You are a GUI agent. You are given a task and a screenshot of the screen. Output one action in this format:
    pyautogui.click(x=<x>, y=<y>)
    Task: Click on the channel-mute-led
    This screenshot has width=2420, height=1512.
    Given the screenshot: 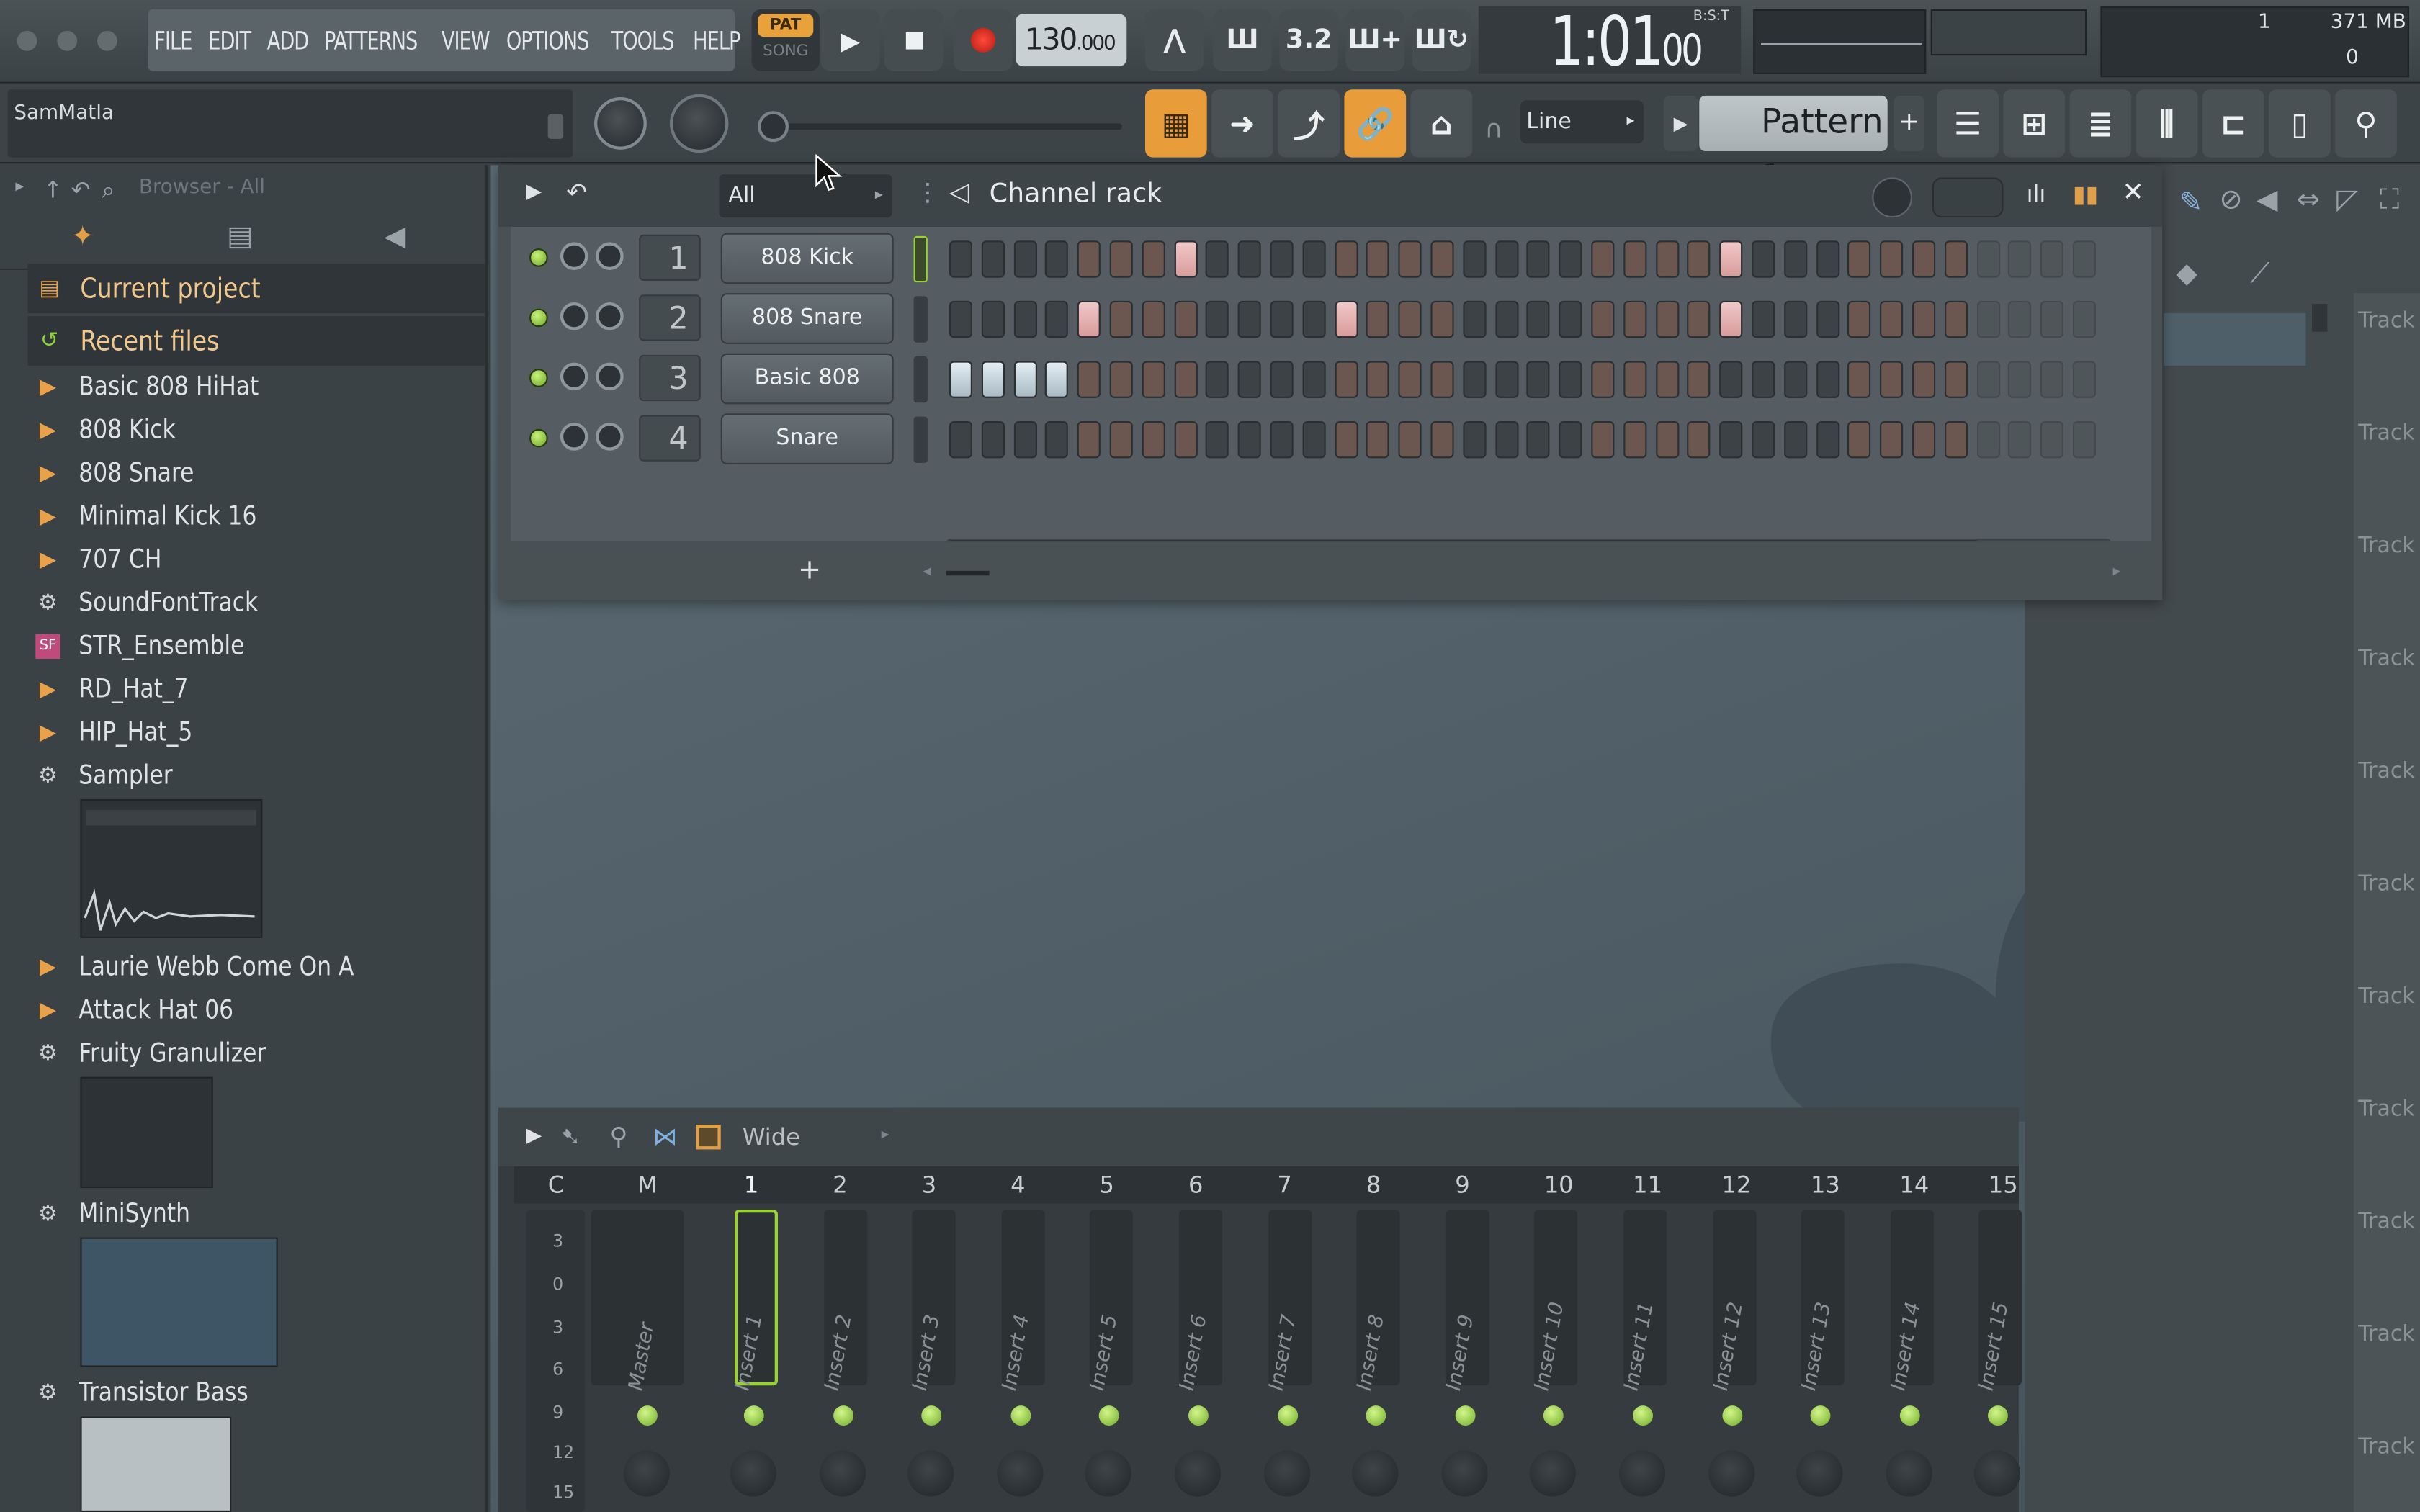 What is the action you would take?
    pyautogui.click(x=538, y=257)
    